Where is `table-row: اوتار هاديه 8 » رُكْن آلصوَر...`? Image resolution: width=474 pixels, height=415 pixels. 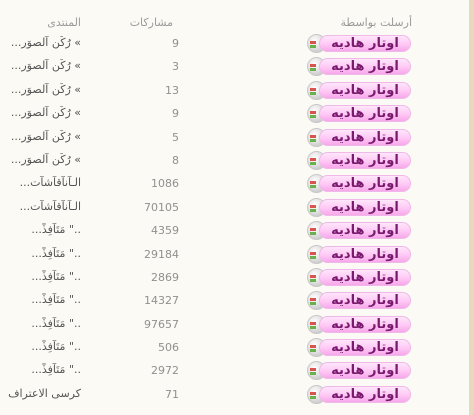 table-row: اوتار هاديه 8 » رُكْن آلصوَر... is located at coordinates (234, 159).